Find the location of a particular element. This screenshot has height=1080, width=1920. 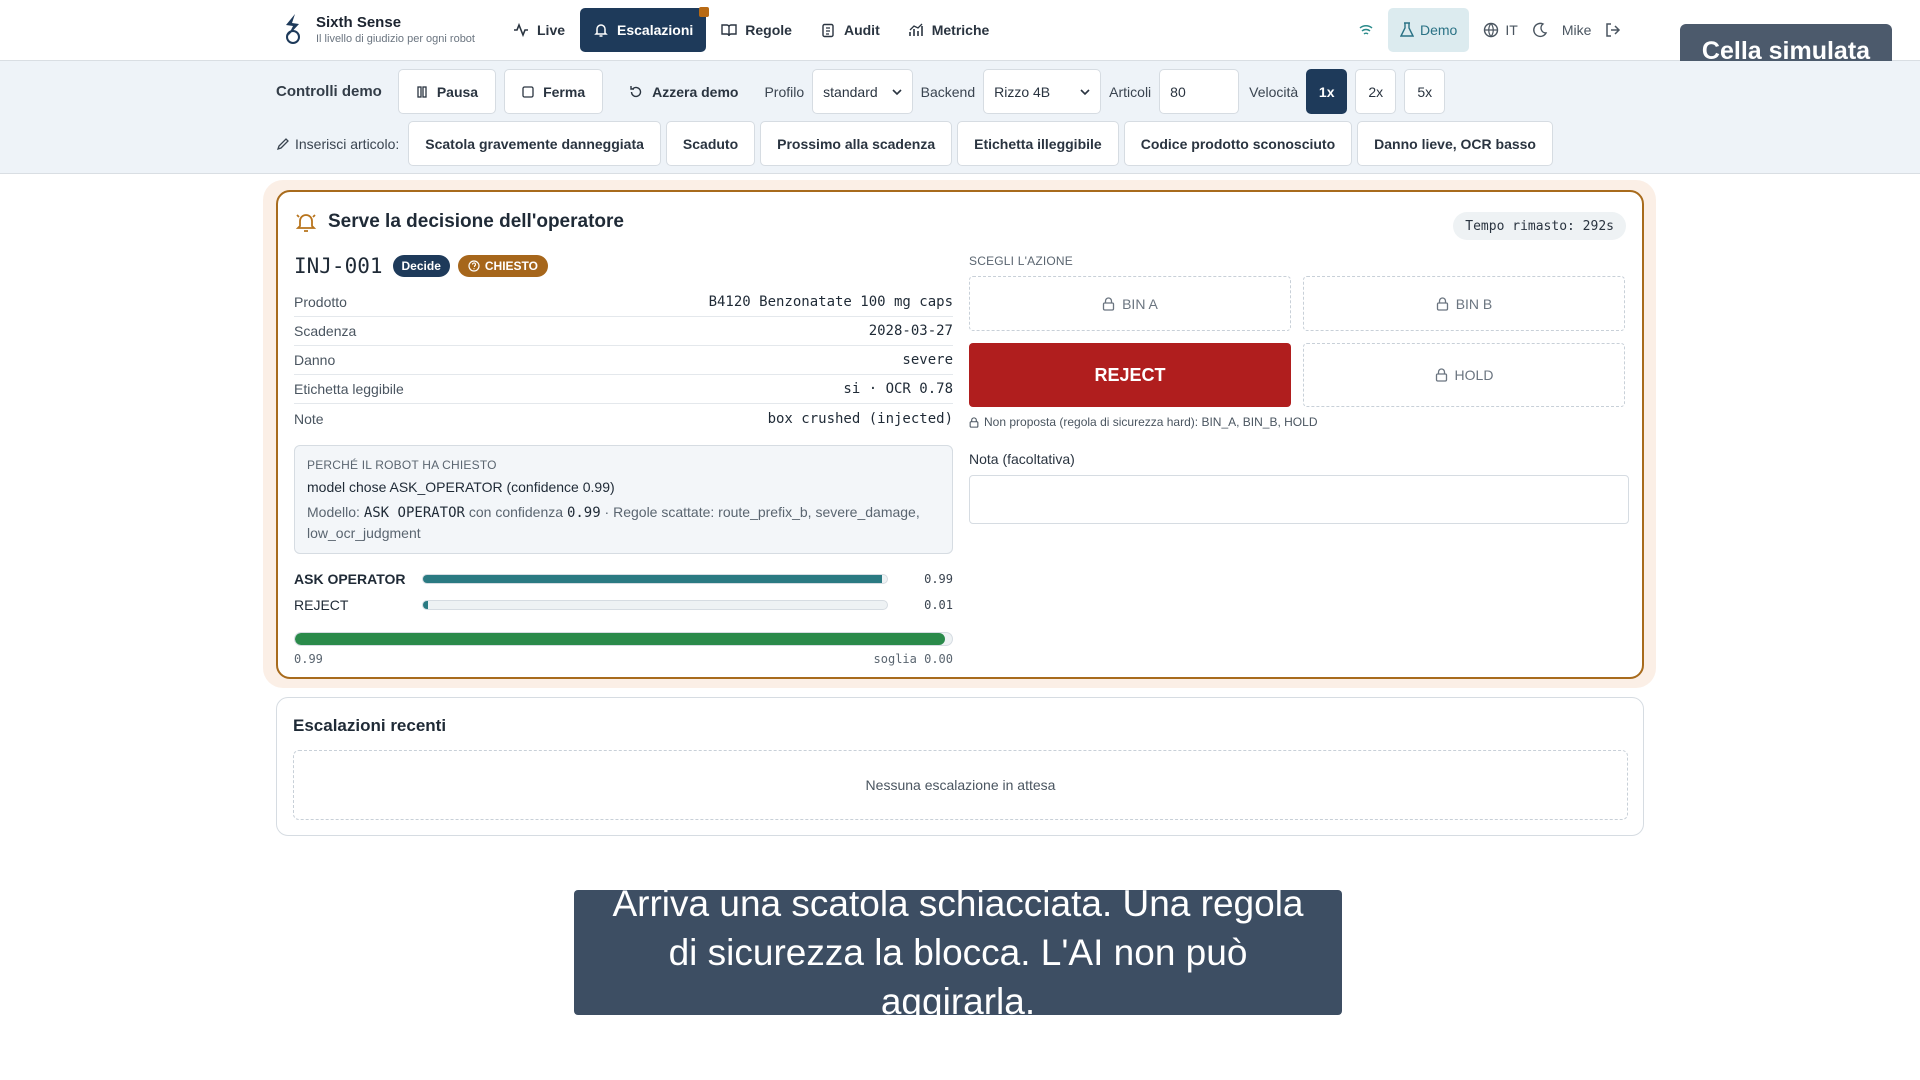

question-icon is located at coordinates (474, 266).